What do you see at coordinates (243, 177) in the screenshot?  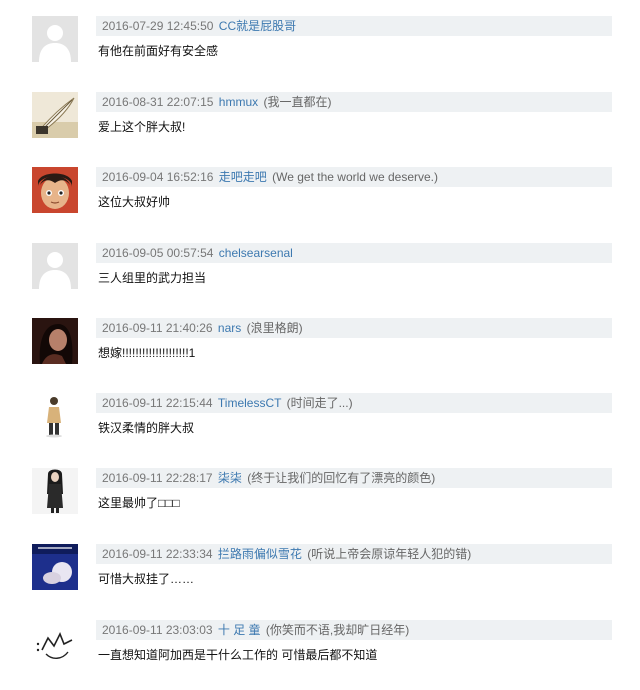 I see `comment-username: 走吧走吧` at bounding box center [243, 177].